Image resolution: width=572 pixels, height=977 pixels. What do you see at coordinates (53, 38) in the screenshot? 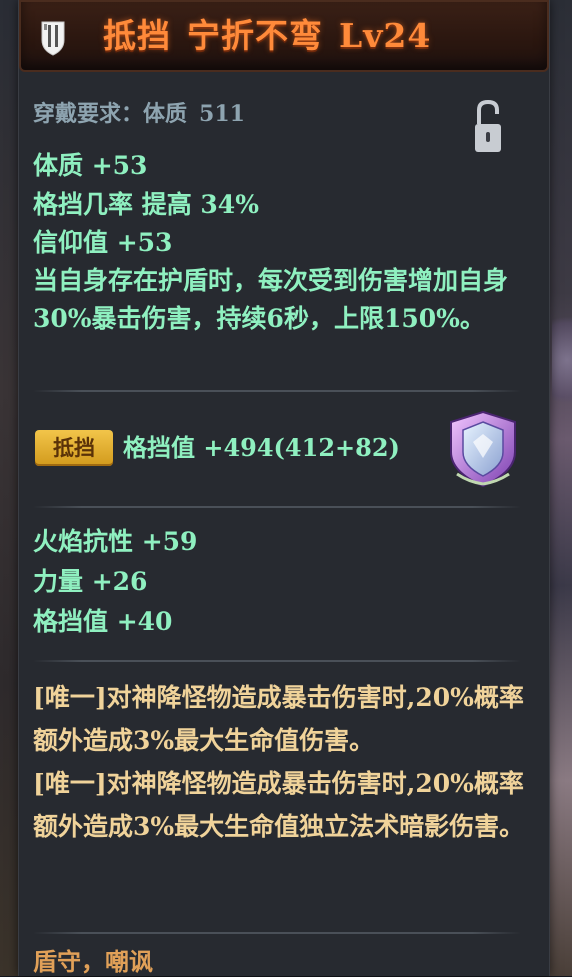
I see `shield-icon` at bounding box center [53, 38].